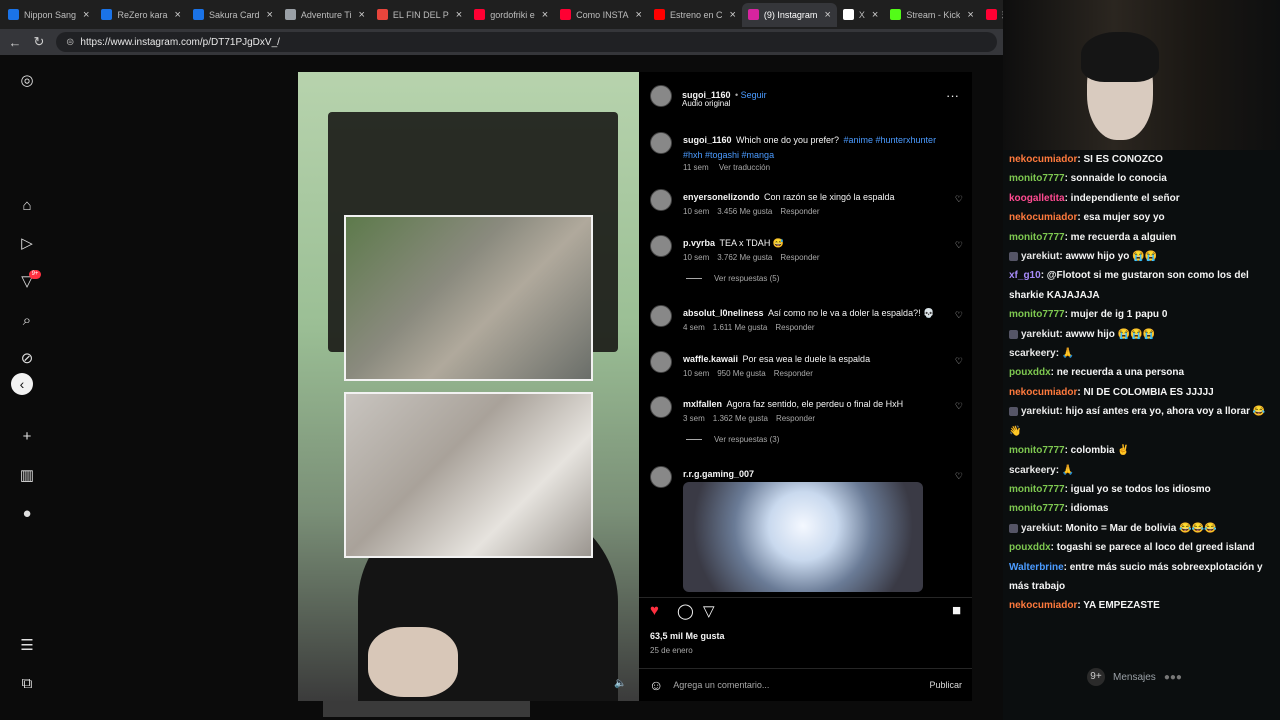  What do you see at coordinates (325, 15) in the screenshot?
I see `browser-tab: Adventure Ti ×` at bounding box center [325, 15].